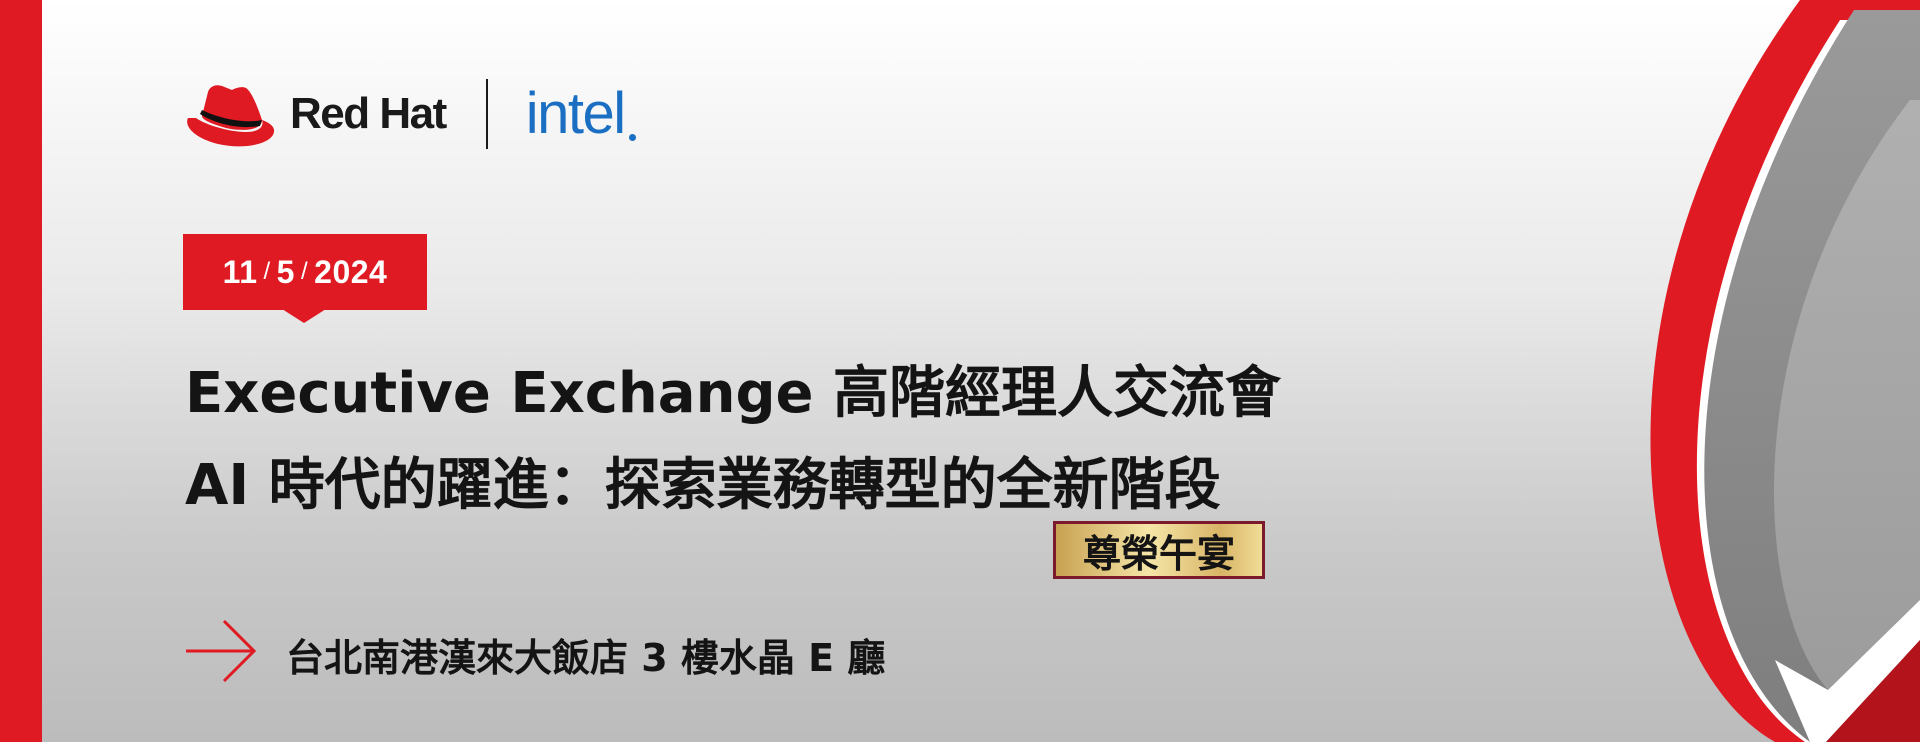  I want to click on arrow-right-icon, so click(221, 651).